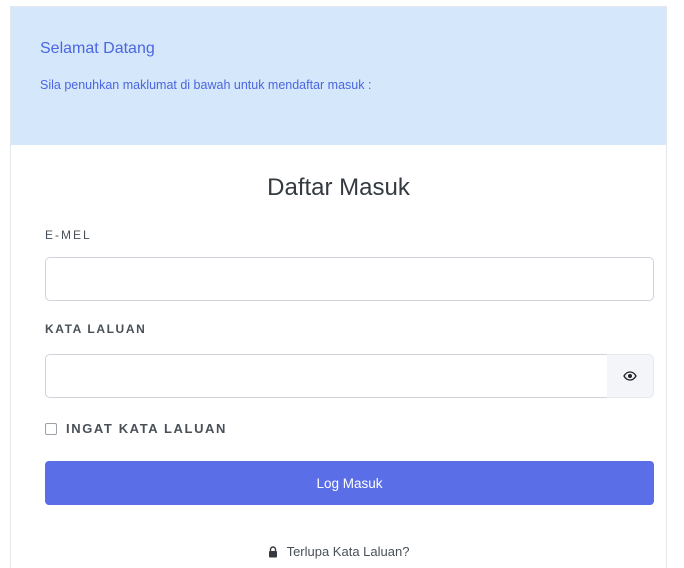 The height and width of the screenshot is (568, 684). What do you see at coordinates (68, 235) in the screenshot?
I see `email-label: E-MEL` at bounding box center [68, 235].